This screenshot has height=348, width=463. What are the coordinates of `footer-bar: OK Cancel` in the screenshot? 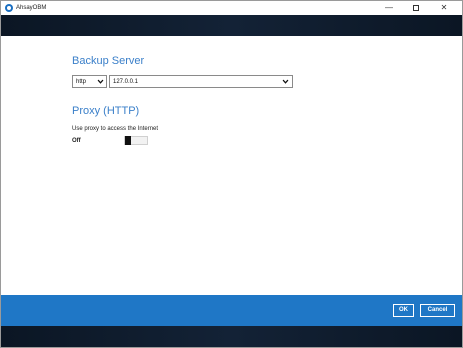 It's located at (231, 310).